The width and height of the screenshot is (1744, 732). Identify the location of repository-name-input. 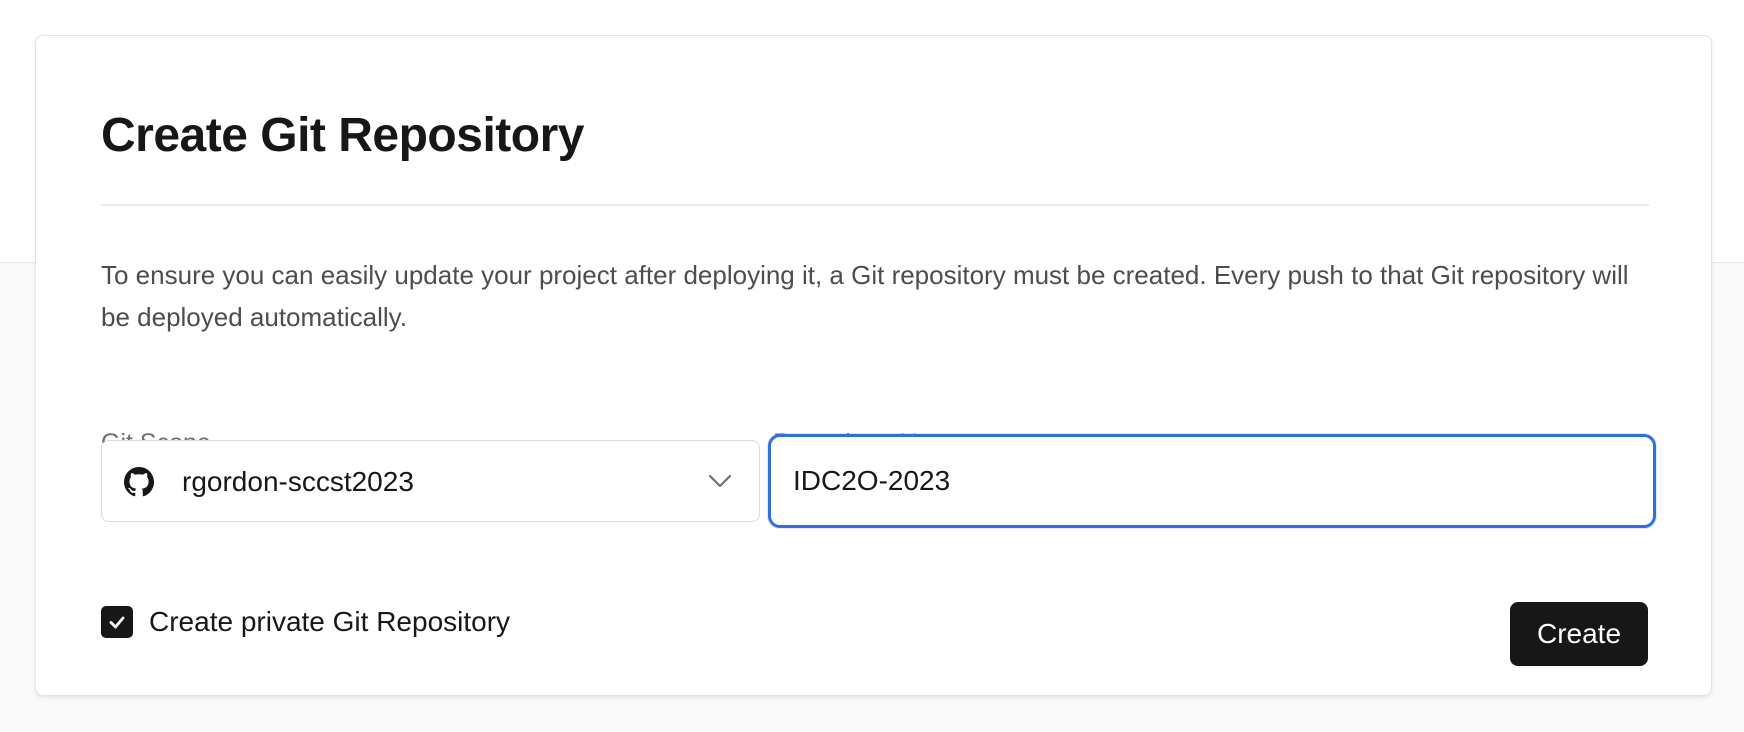
(1212, 481).